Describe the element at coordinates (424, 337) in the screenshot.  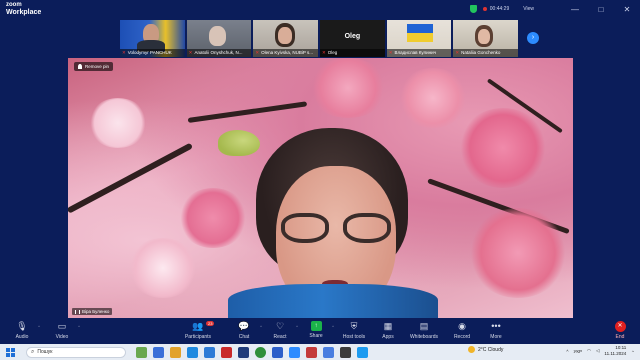
I see `whiteboards-label: Whiteboards` at that location.